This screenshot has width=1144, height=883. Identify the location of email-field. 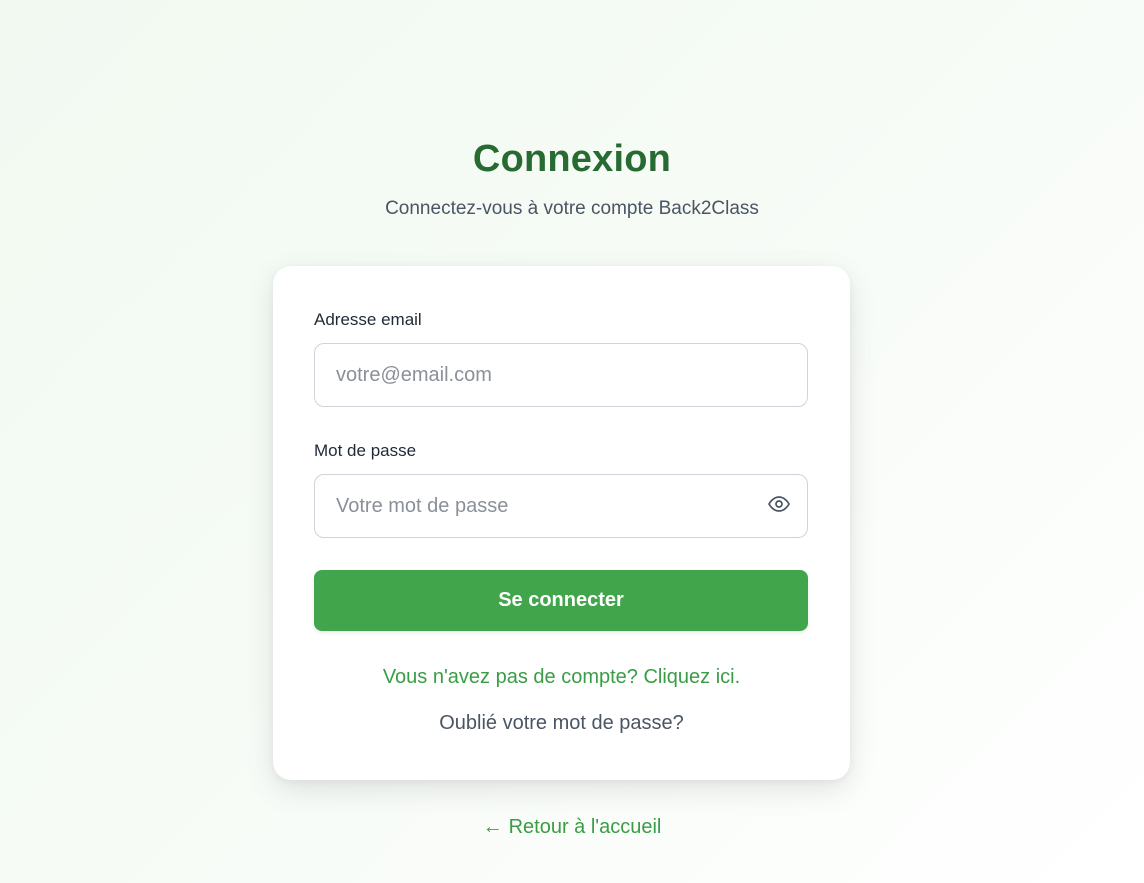
(561, 375).